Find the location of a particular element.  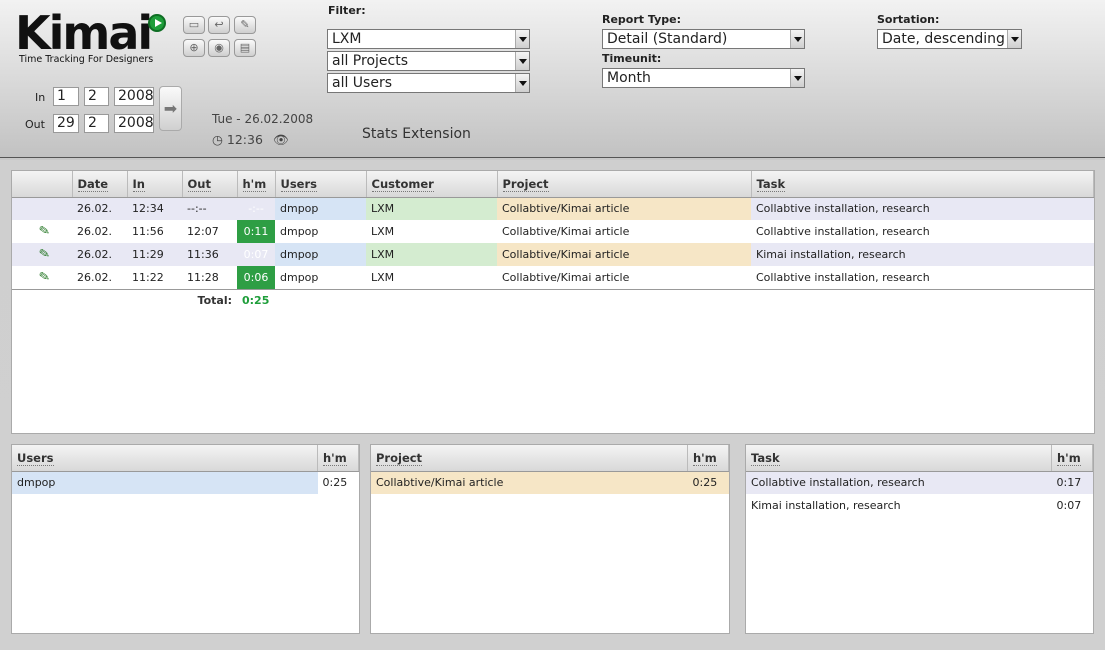

report-type-label: Report Type: is located at coordinates (641, 19).